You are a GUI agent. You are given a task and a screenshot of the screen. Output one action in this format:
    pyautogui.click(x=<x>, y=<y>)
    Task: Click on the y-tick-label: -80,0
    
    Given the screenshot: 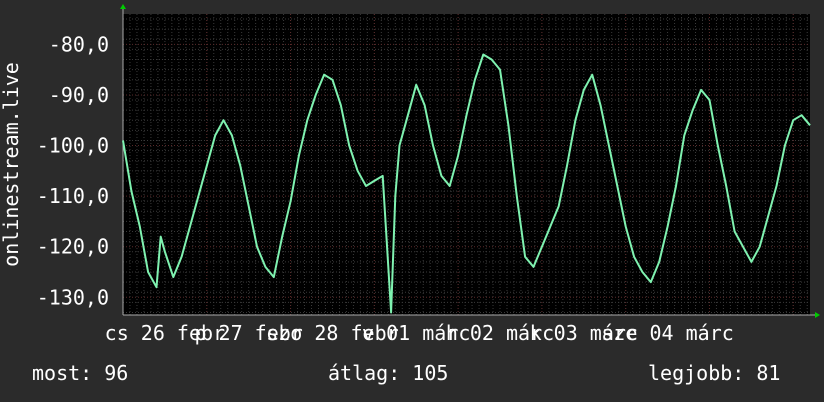 What is the action you would take?
    pyautogui.click(x=79, y=44)
    